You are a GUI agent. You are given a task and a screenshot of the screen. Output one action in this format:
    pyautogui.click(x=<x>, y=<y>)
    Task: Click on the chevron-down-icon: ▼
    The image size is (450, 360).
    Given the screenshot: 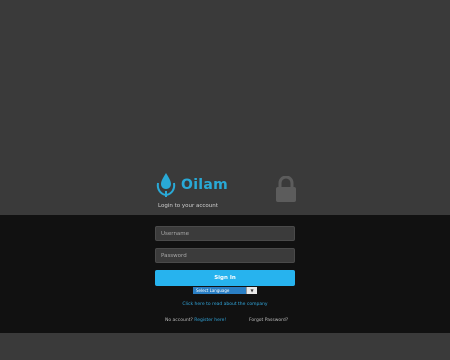 What is the action you would take?
    pyautogui.click(x=251, y=290)
    